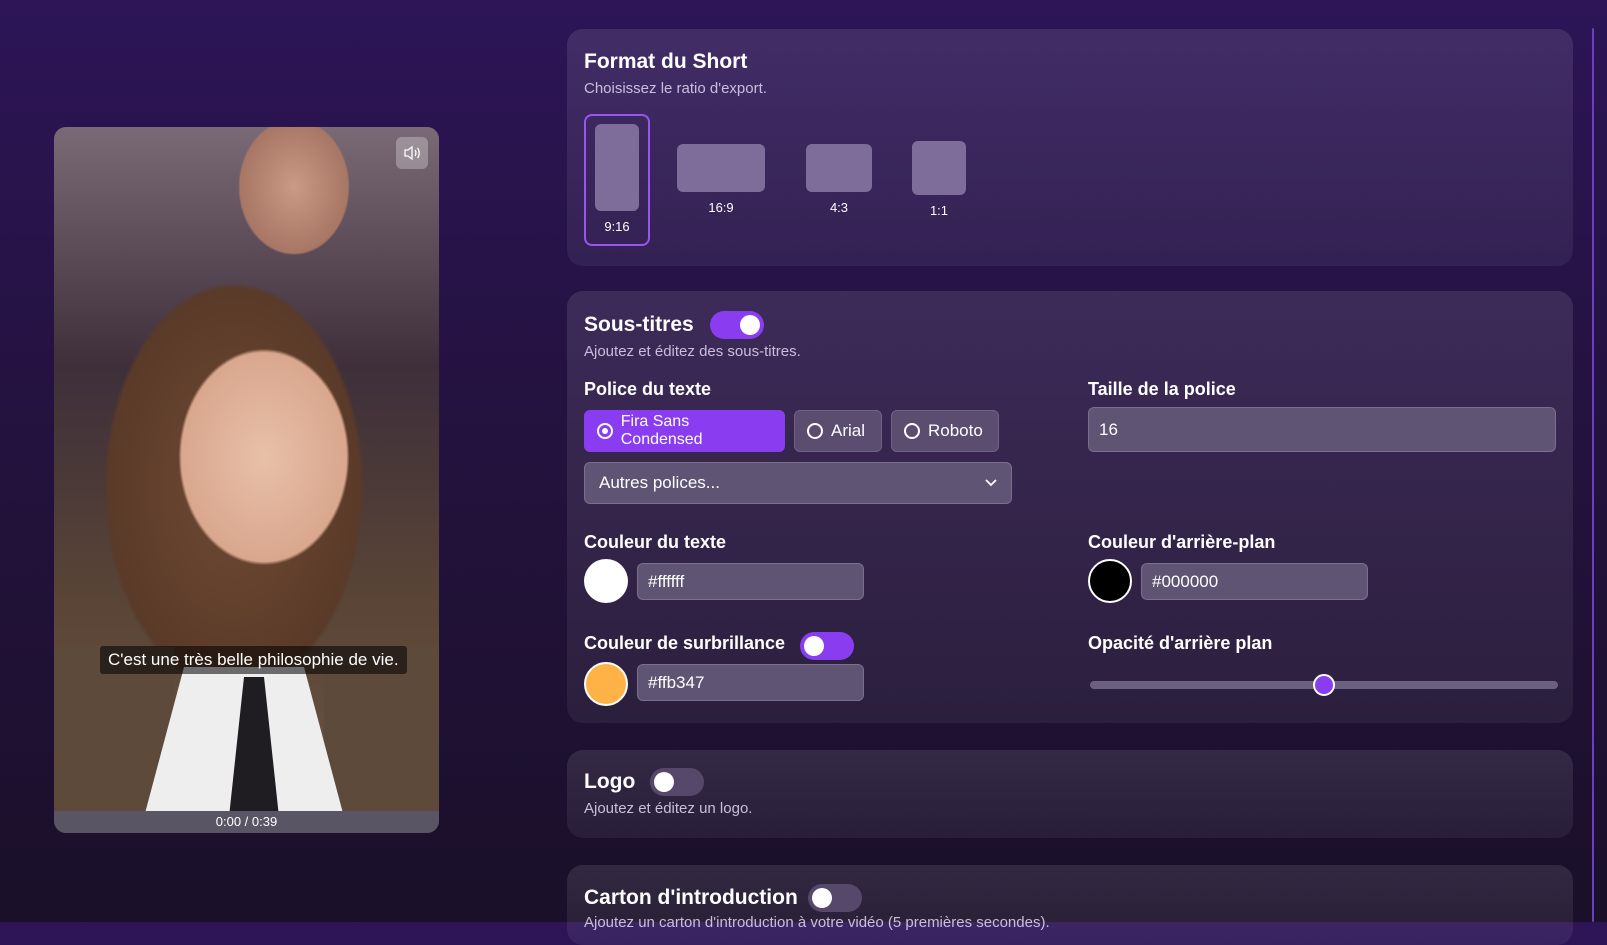 This screenshot has width=1607, height=945. I want to click on video-timebar: 0:00 / 0:39, so click(246, 822).